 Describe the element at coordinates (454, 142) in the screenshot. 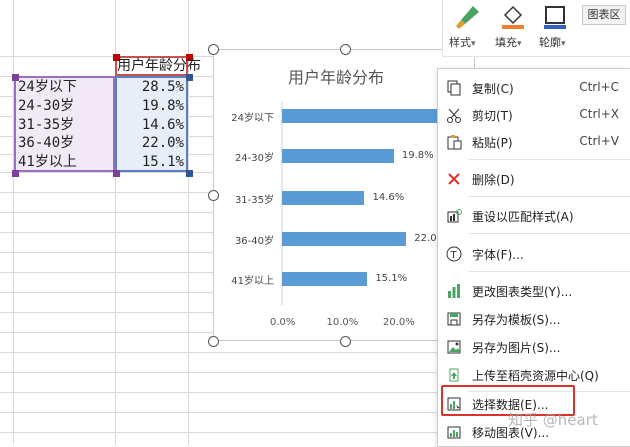

I see `paste-icon` at that location.